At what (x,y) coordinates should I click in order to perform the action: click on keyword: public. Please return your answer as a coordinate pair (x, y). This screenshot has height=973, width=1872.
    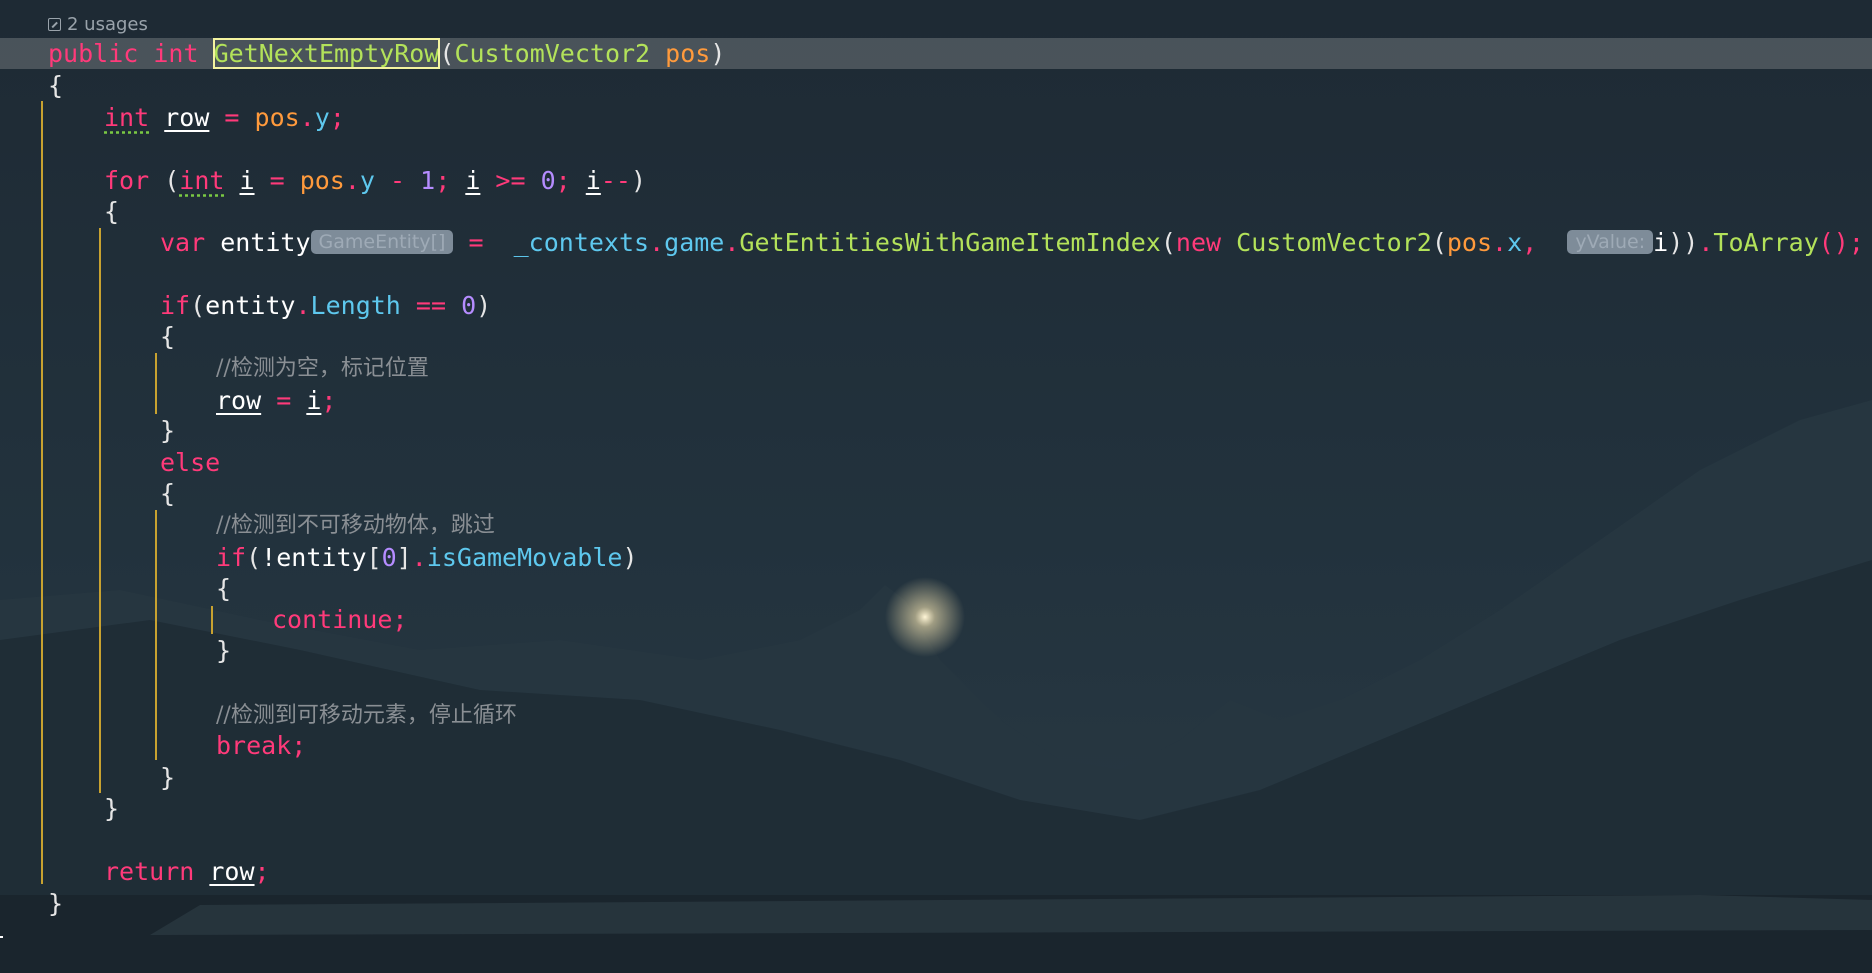
    Looking at the image, I should click on (93, 53).